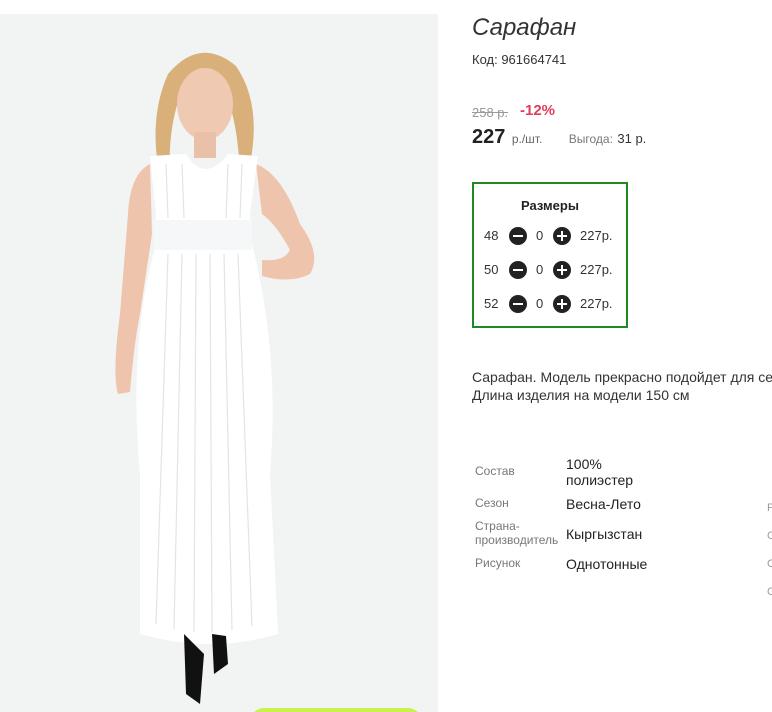 This screenshot has width=772, height=712. Describe the element at coordinates (581, 395) in the screenshot. I see `description-line: Длина изделия на модели 150 см` at that location.